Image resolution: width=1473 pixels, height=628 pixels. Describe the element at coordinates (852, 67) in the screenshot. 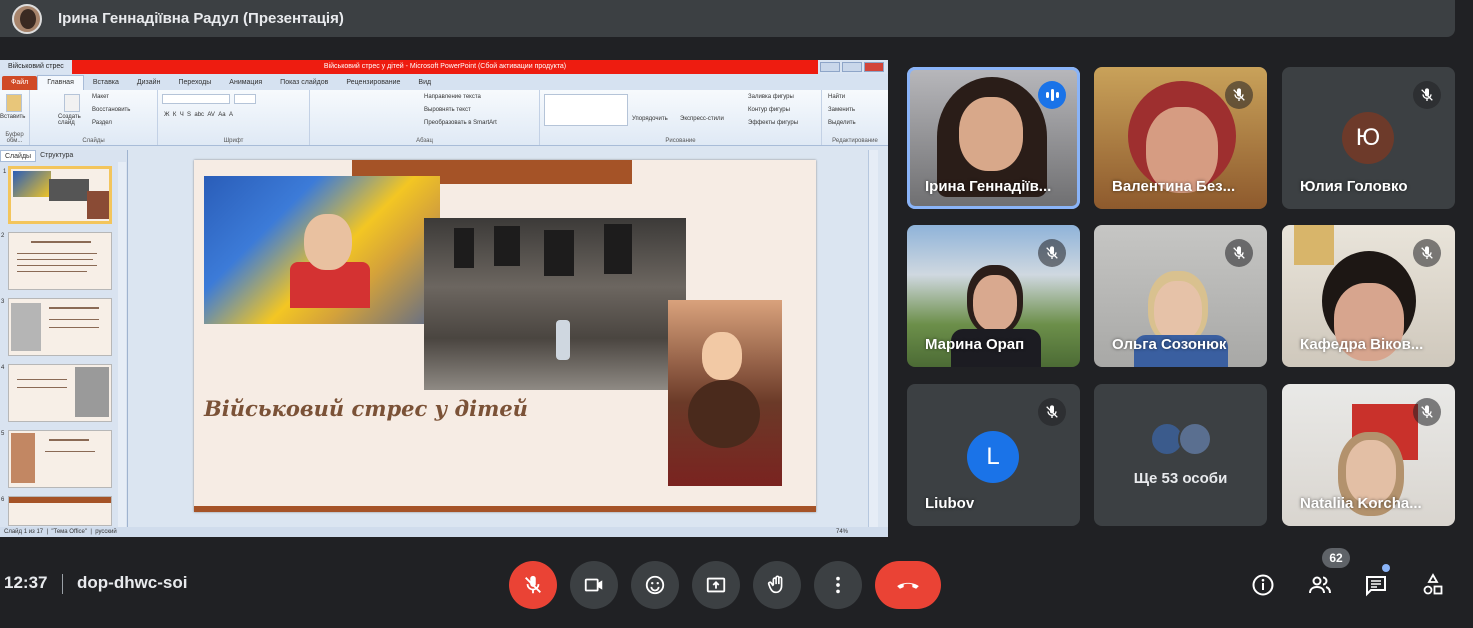

I see `ppt-window-controls` at that location.